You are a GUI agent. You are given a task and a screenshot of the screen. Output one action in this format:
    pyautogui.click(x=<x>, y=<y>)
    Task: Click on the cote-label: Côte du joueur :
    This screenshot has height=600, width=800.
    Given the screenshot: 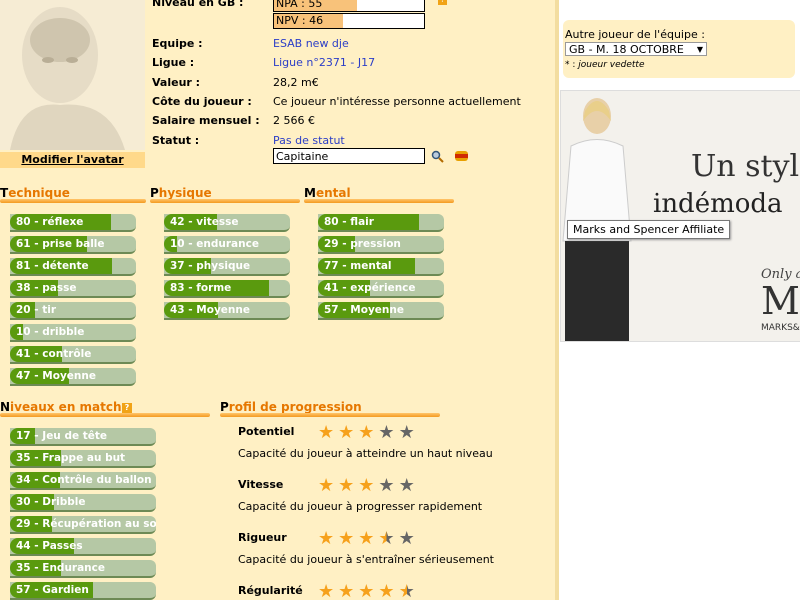 What is the action you would take?
    pyautogui.click(x=202, y=101)
    